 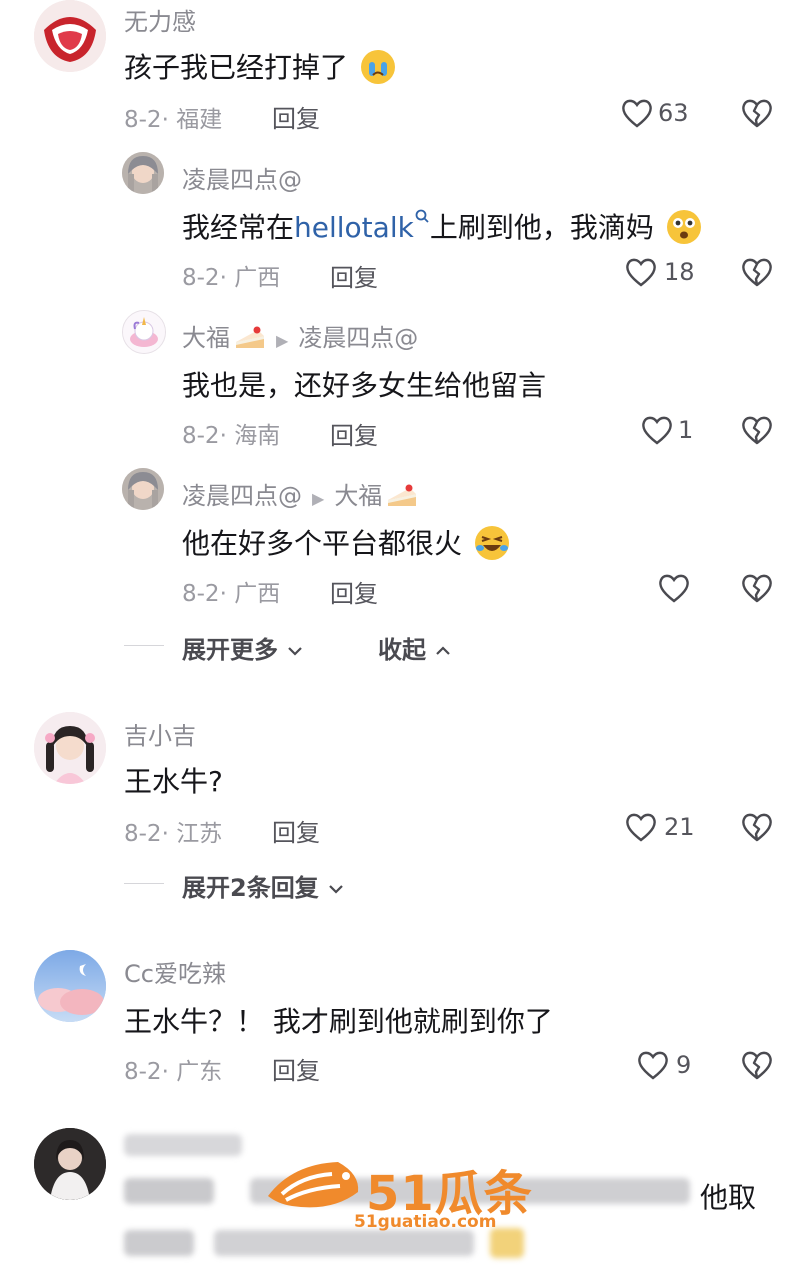 I want to click on like-count: 18, so click(x=679, y=272).